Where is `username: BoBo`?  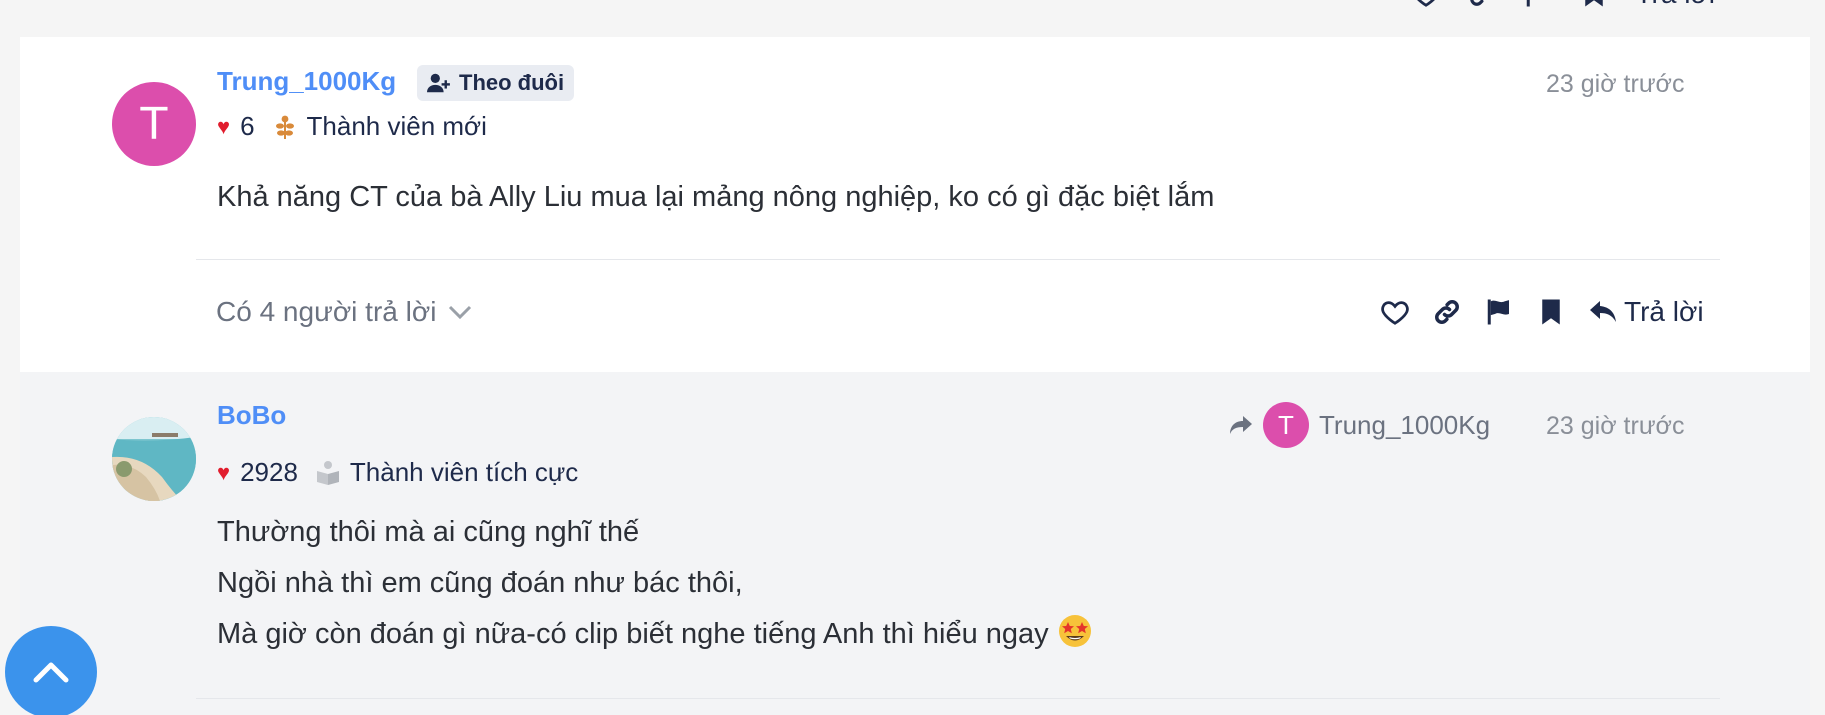
username: BoBo is located at coordinates (251, 415).